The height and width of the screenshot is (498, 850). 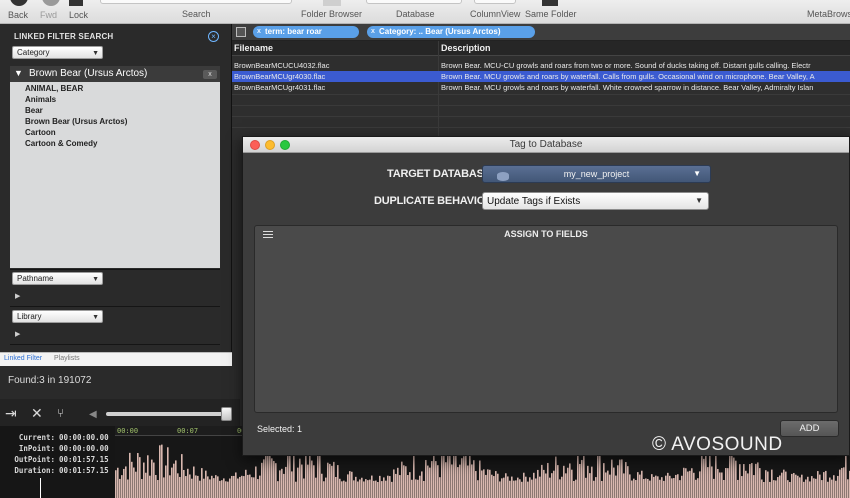 I want to click on list-item: ANIMAL, BEAR, so click(x=115, y=88).